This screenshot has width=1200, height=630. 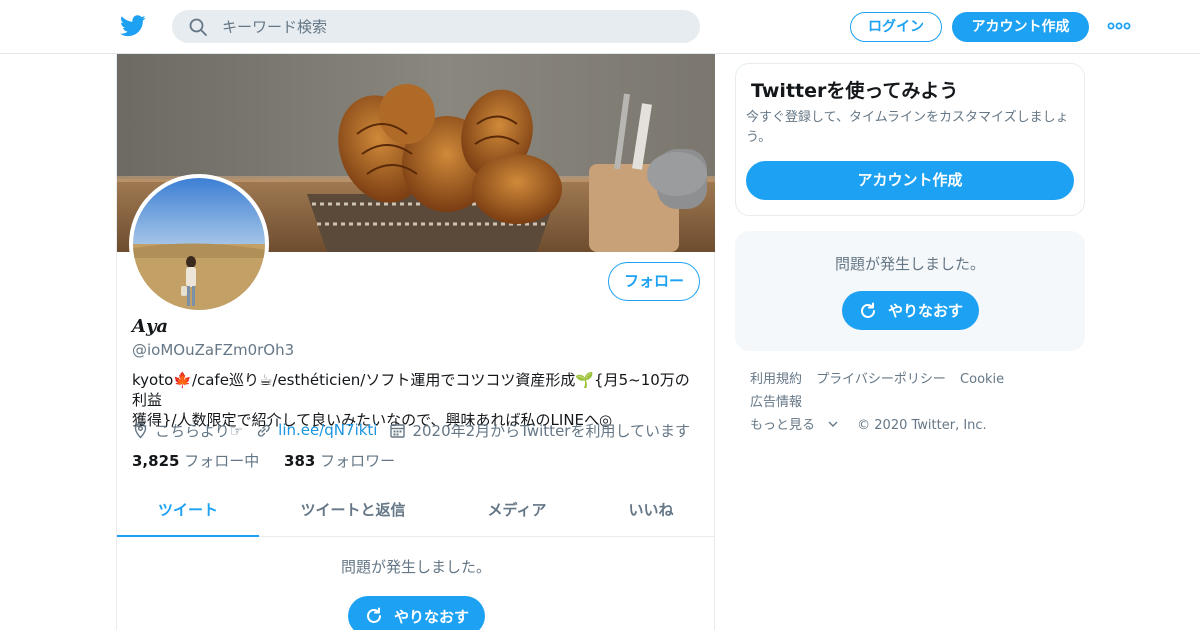 I want to click on signup-card-button: アカウント作成, so click(x=910, y=180).